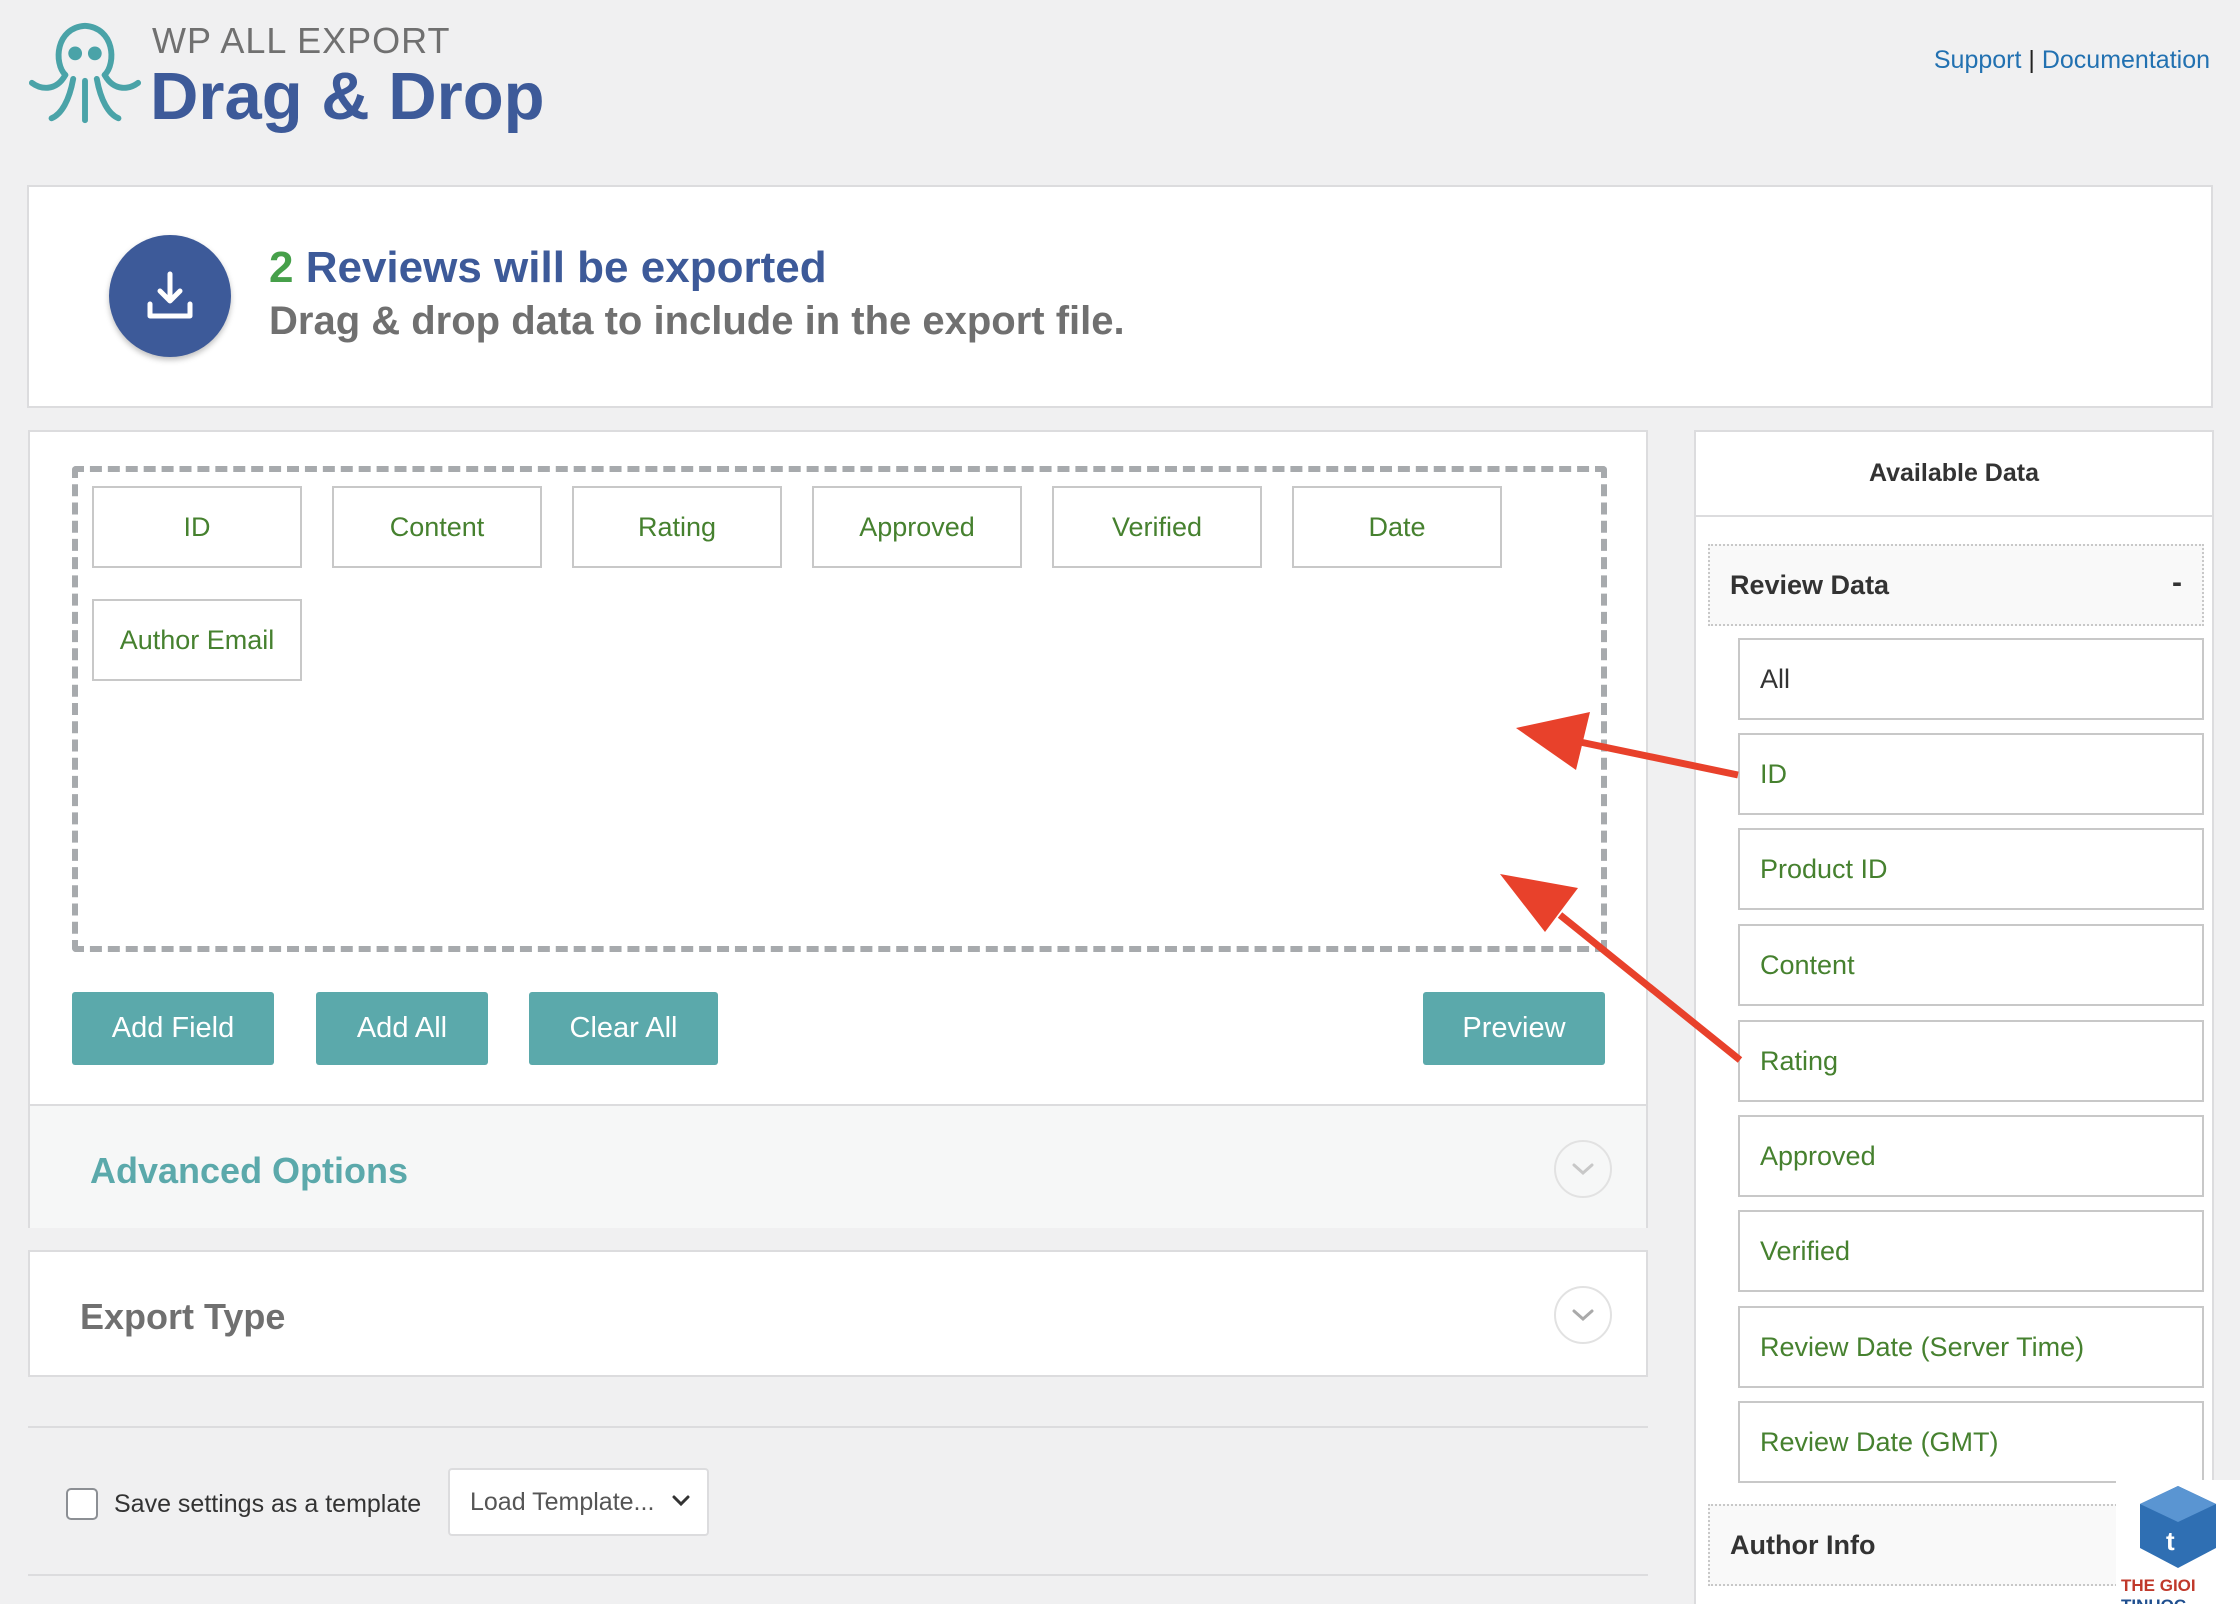 This screenshot has width=2240, height=1604. I want to click on available-field-item: Product ID, so click(1971, 869).